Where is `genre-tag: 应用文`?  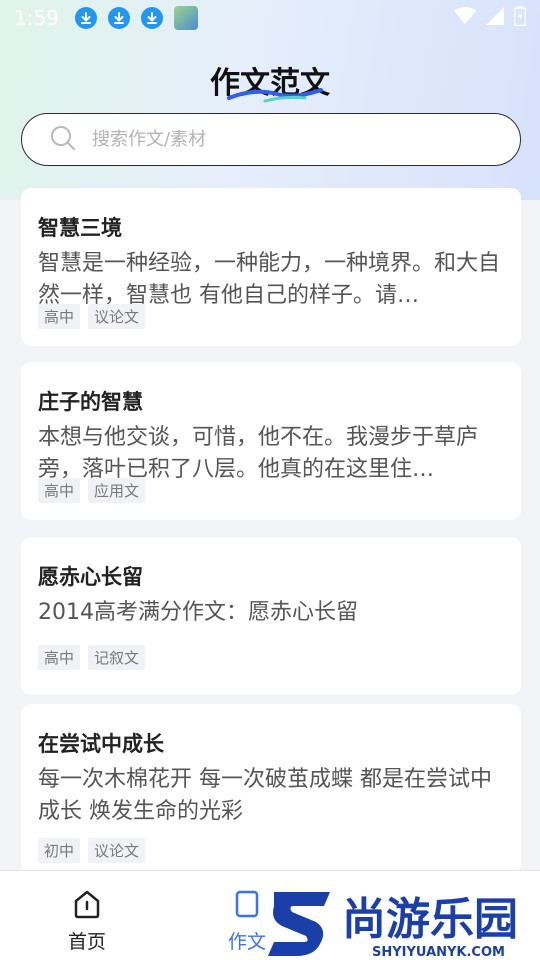
genre-tag: 应用文 is located at coordinates (117, 490).